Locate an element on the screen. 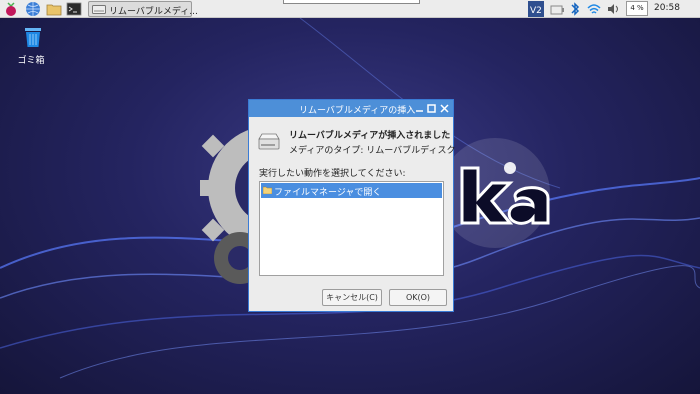  battery-icon is located at coordinates (557, 9).